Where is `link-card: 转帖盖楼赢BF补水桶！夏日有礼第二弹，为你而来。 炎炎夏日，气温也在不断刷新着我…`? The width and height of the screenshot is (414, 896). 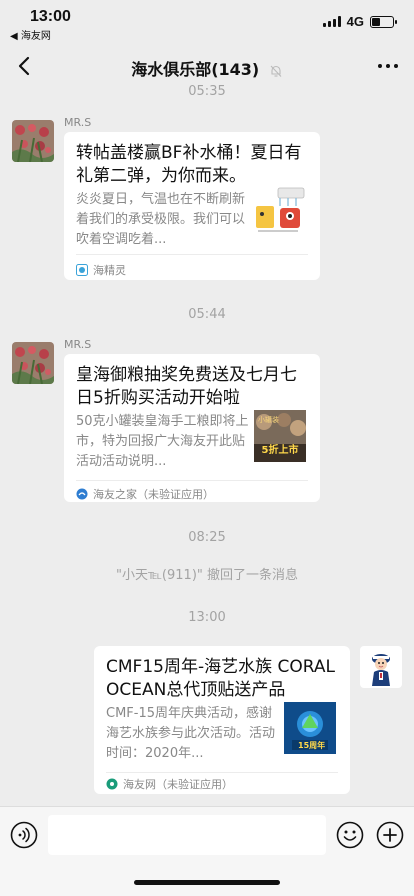 link-card: 转帖盖楼赢BF补水桶！夏日有礼第二弹，为你而来。 炎炎夏日，气温也在不断刷新着我… is located at coordinates (192, 206).